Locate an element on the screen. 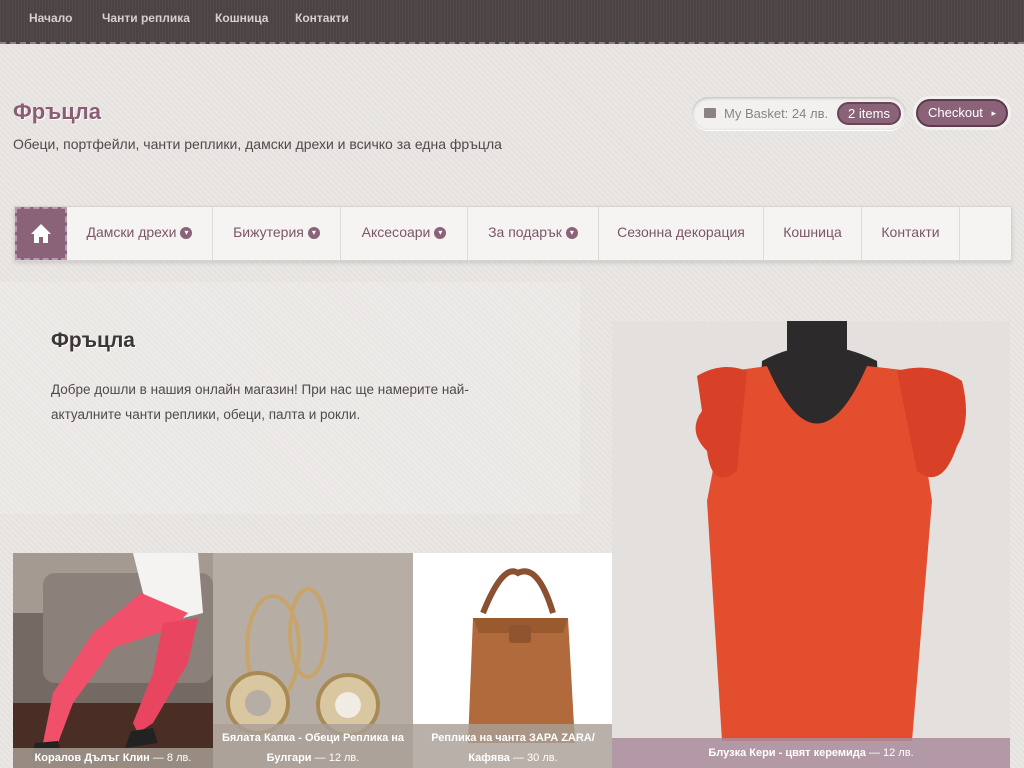  product-price: — 30 лв. is located at coordinates (535, 758).